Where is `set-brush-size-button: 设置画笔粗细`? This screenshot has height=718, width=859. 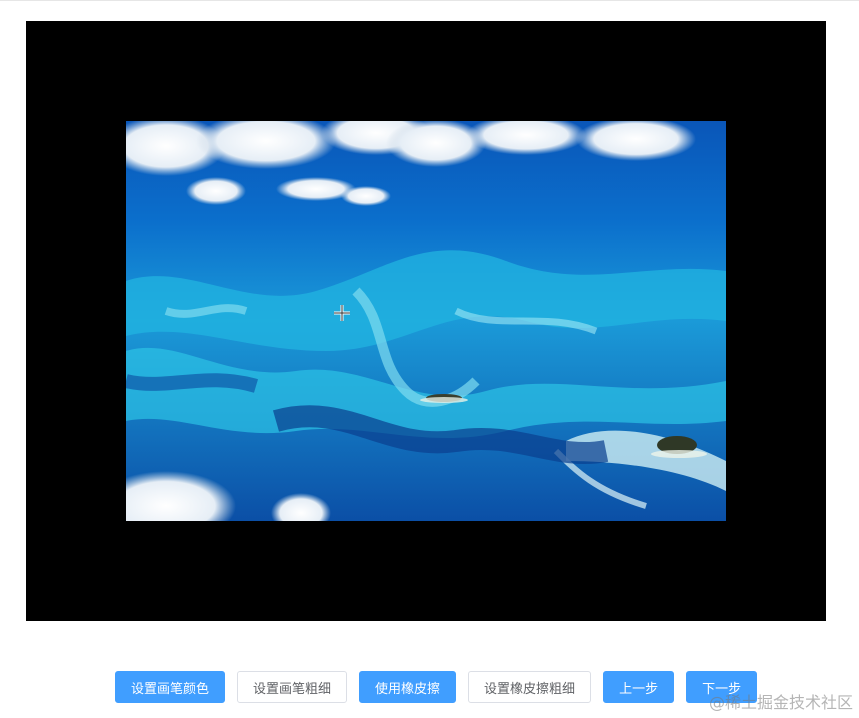 set-brush-size-button: 设置画笔粗细 is located at coordinates (292, 687).